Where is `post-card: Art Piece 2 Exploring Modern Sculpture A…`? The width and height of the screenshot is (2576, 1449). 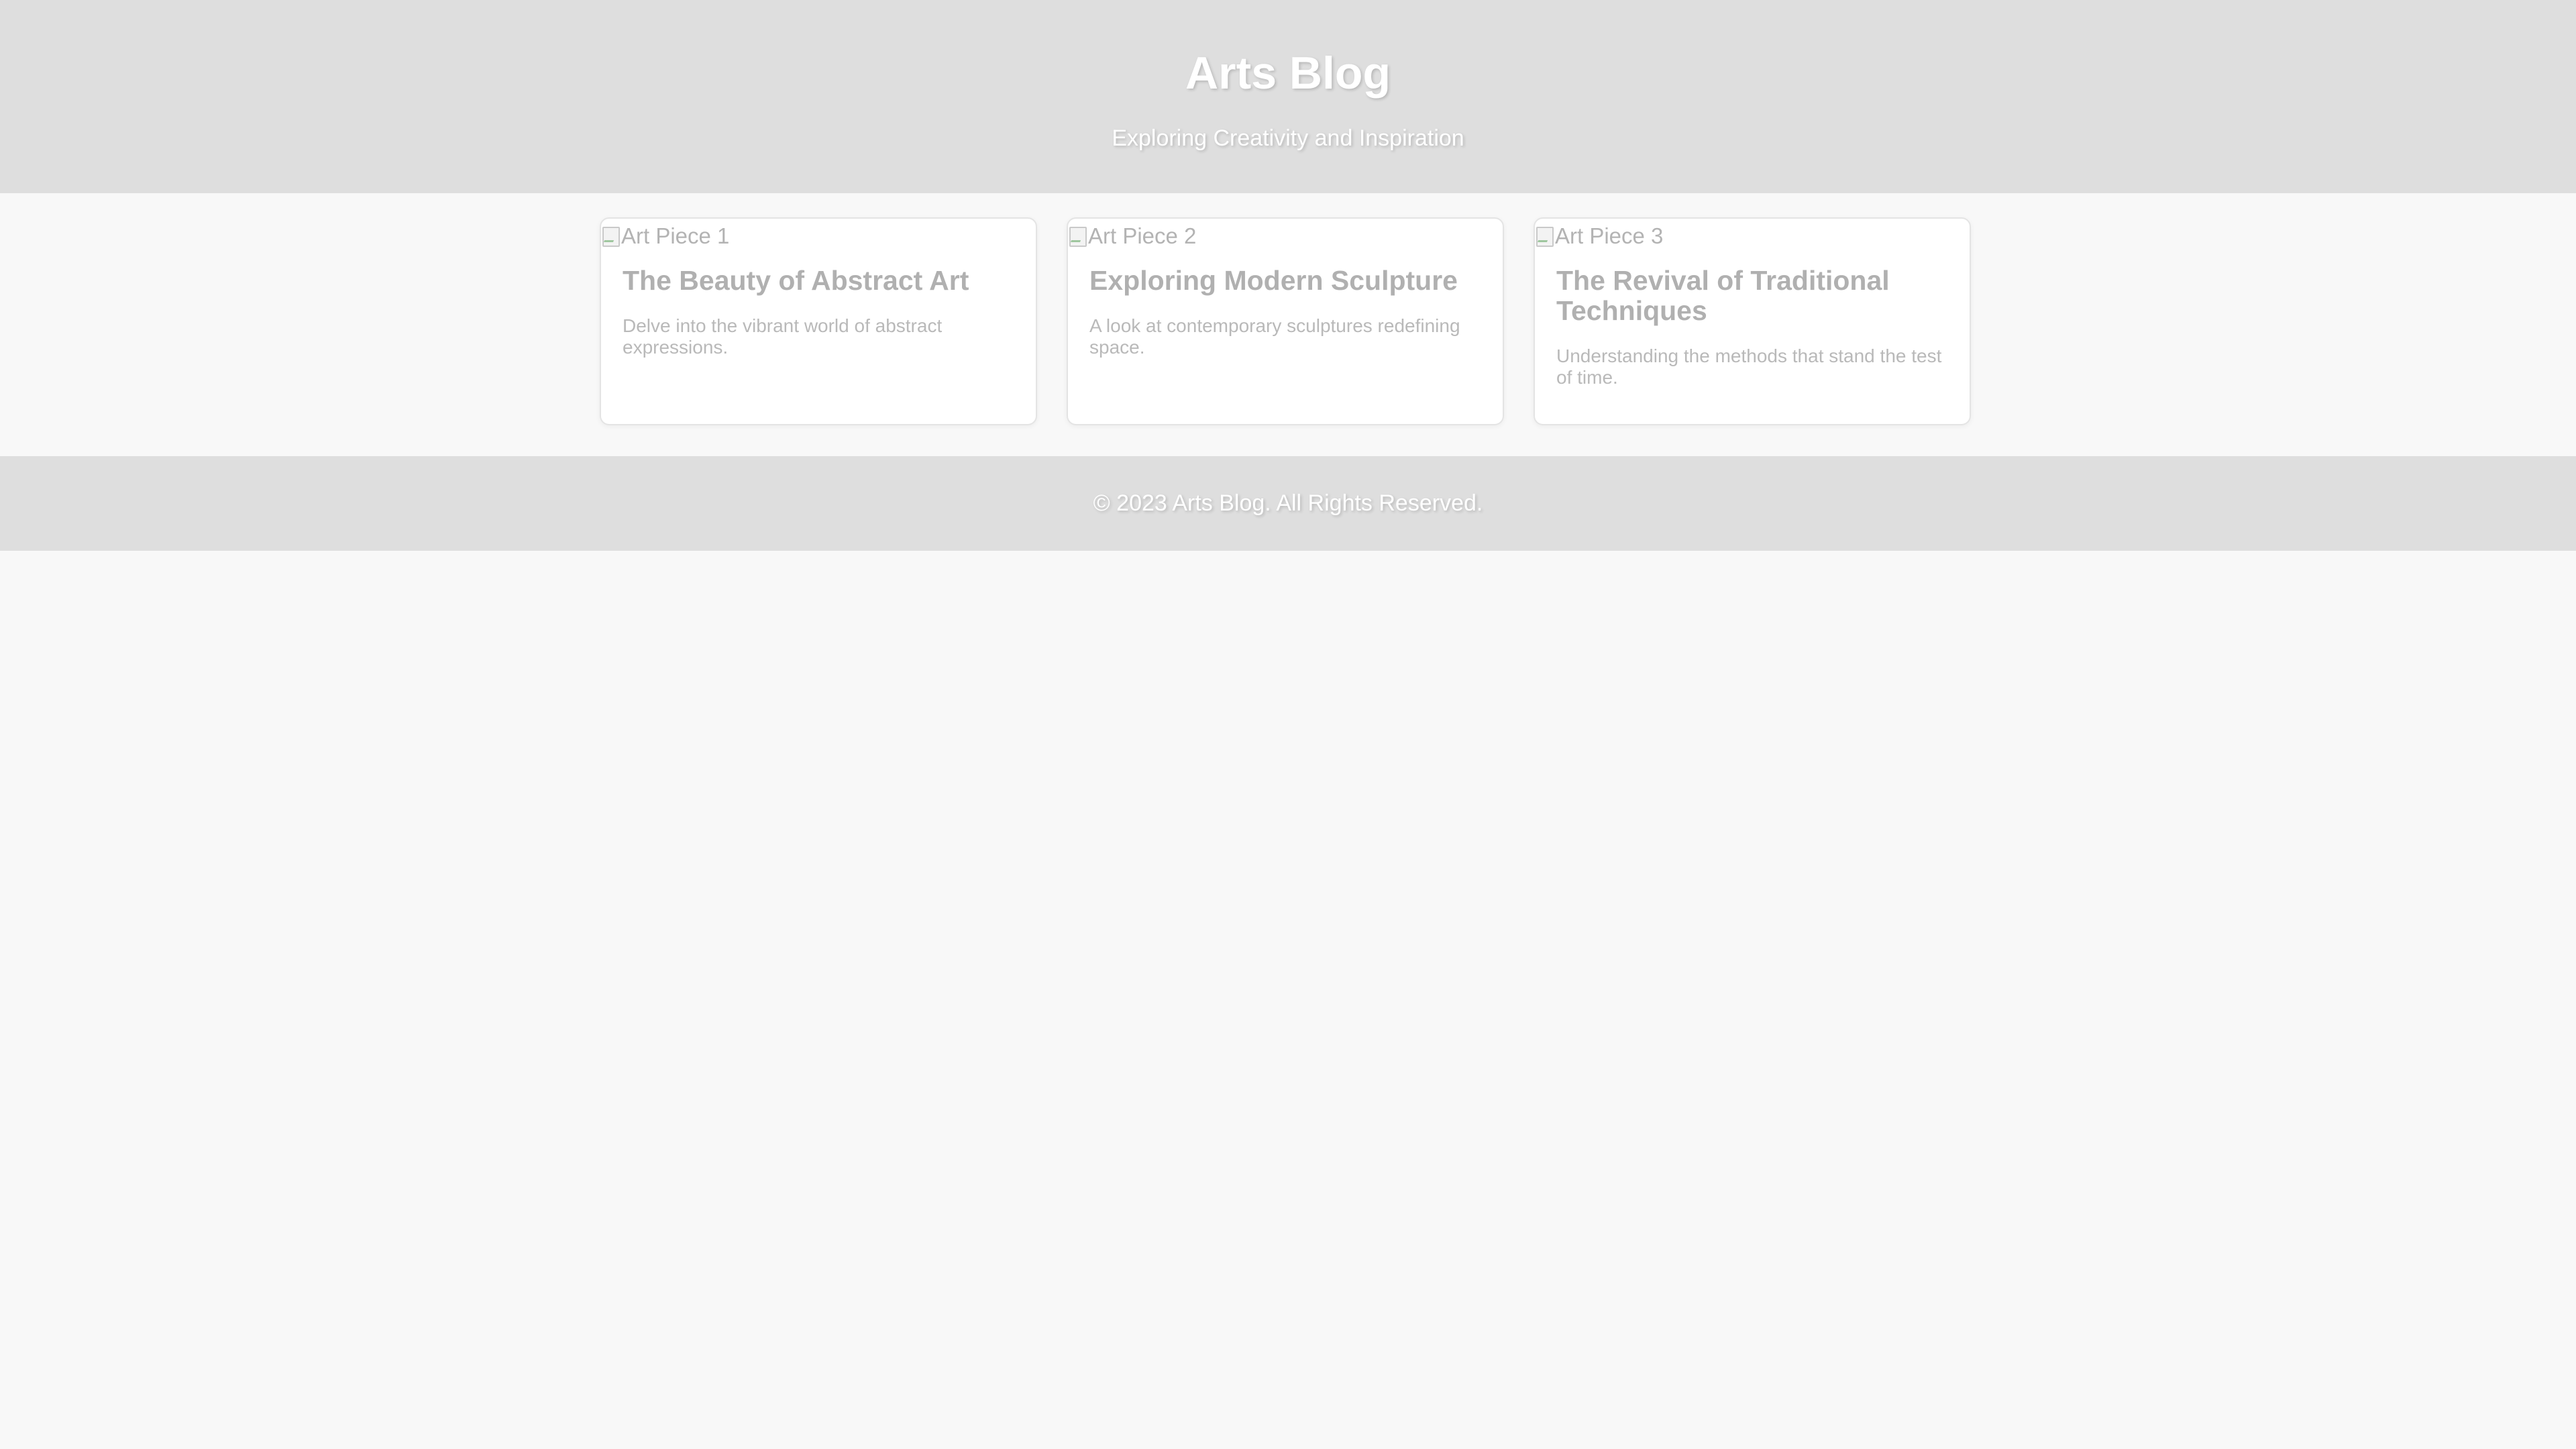 post-card: Art Piece 2 Exploring Modern Sculpture A… is located at coordinates (1285, 321).